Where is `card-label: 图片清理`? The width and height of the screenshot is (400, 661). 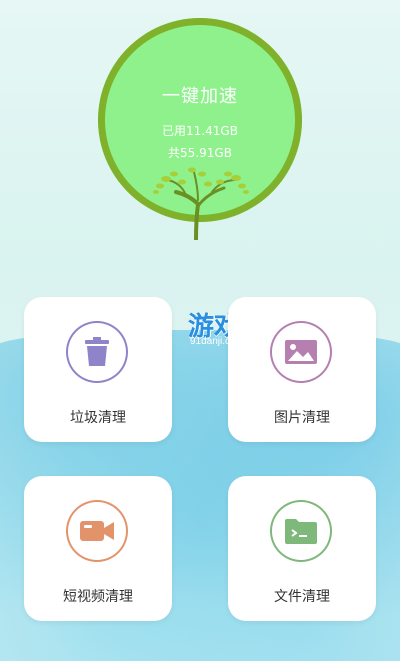
card-label: 图片清理 is located at coordinates (302, 418).